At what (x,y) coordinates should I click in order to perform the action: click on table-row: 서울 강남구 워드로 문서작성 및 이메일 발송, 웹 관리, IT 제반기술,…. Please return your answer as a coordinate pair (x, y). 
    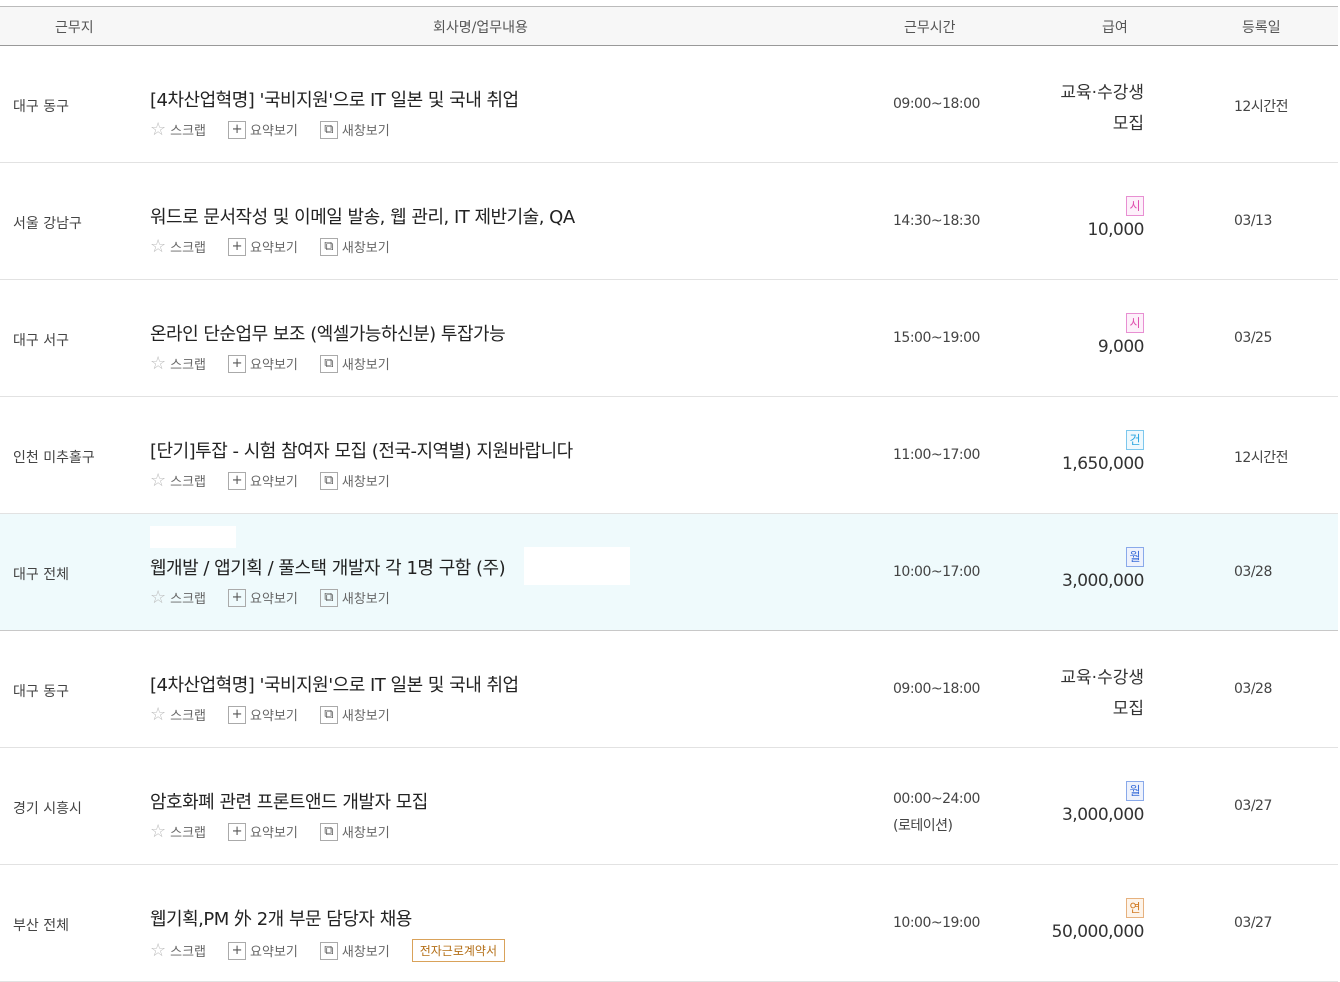
    Looking at the image, I should click on (669, 221).